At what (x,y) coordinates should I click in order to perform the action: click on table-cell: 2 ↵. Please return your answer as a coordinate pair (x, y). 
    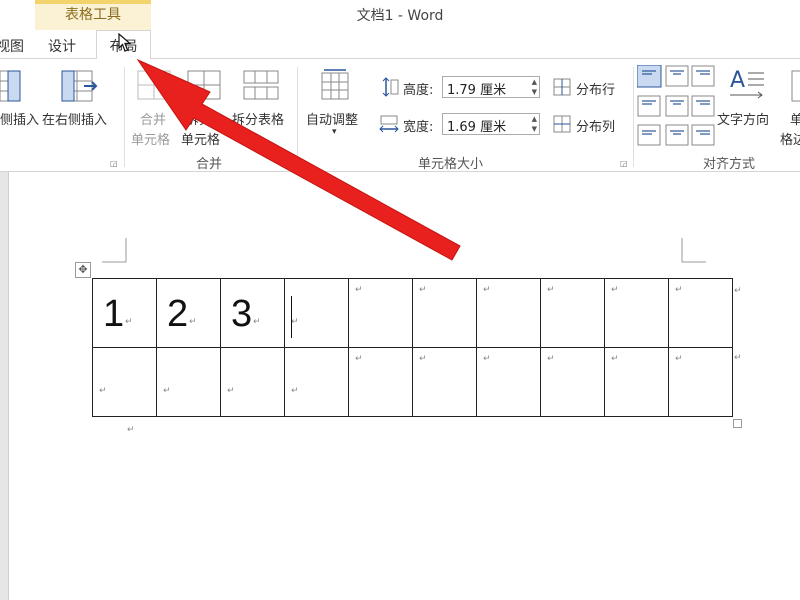
    Looking at the image, I should click on (188, 313).